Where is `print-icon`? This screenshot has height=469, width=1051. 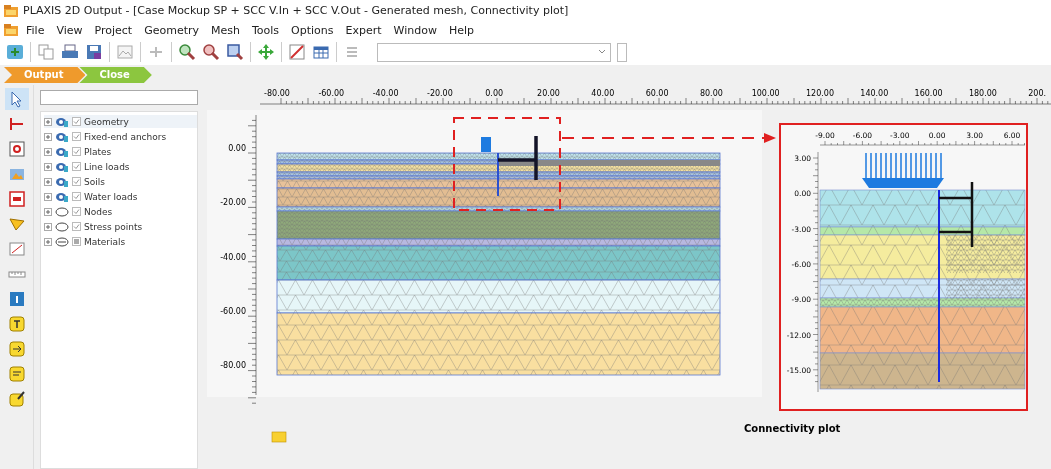 print-icon is located at coordinates (70, 52).